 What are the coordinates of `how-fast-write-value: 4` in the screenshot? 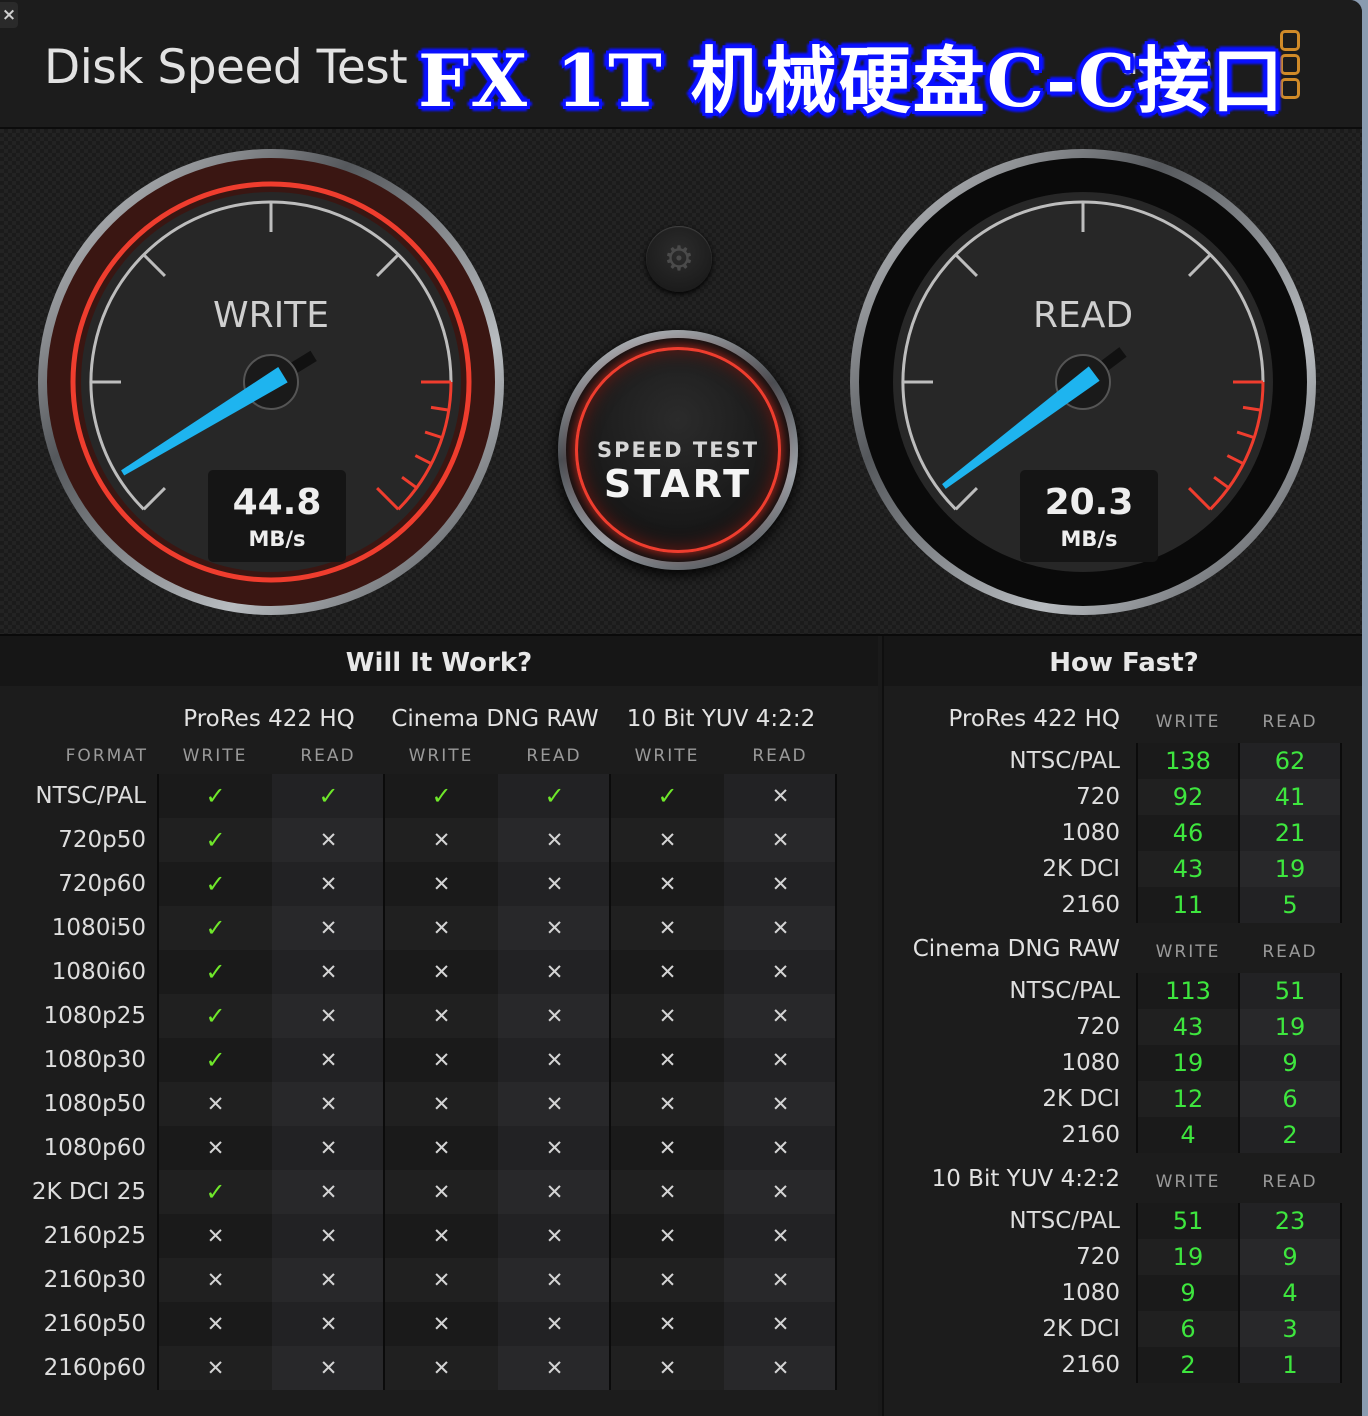 It's located at (1188, 1135).